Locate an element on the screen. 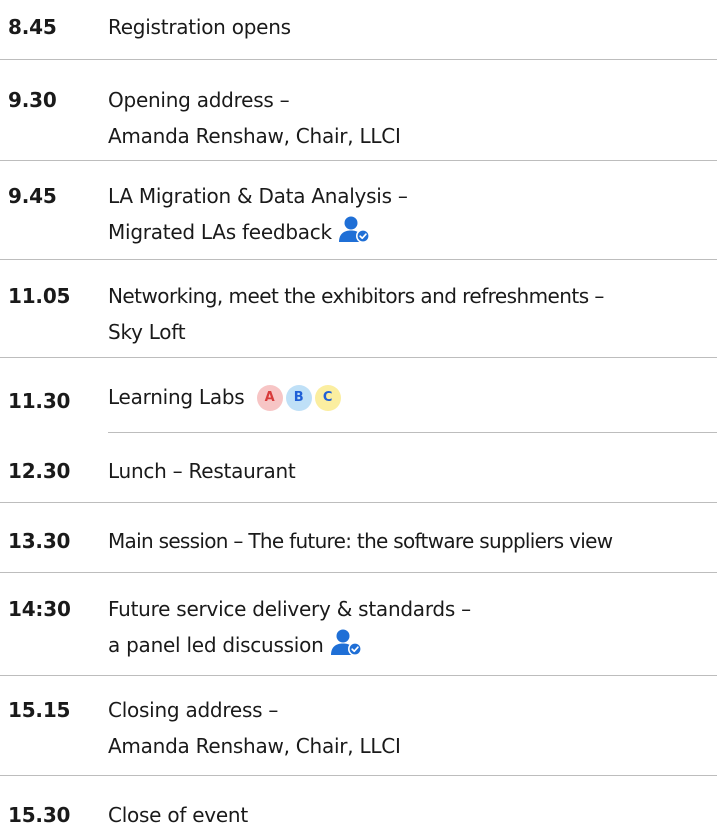  agenda-line-with-badges: Learning Labs ABC is located at coordinates (224, 397).